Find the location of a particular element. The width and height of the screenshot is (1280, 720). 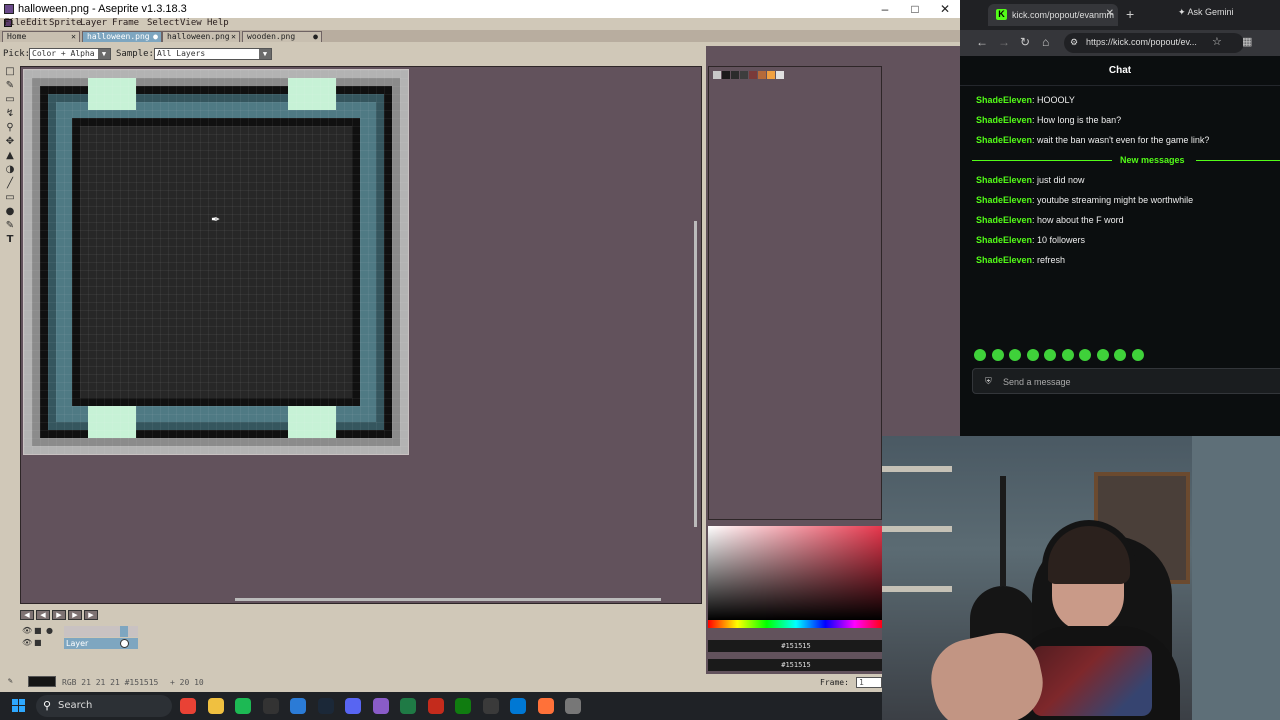

background-color-hex: #151515 is located at coordinates (796, 665).